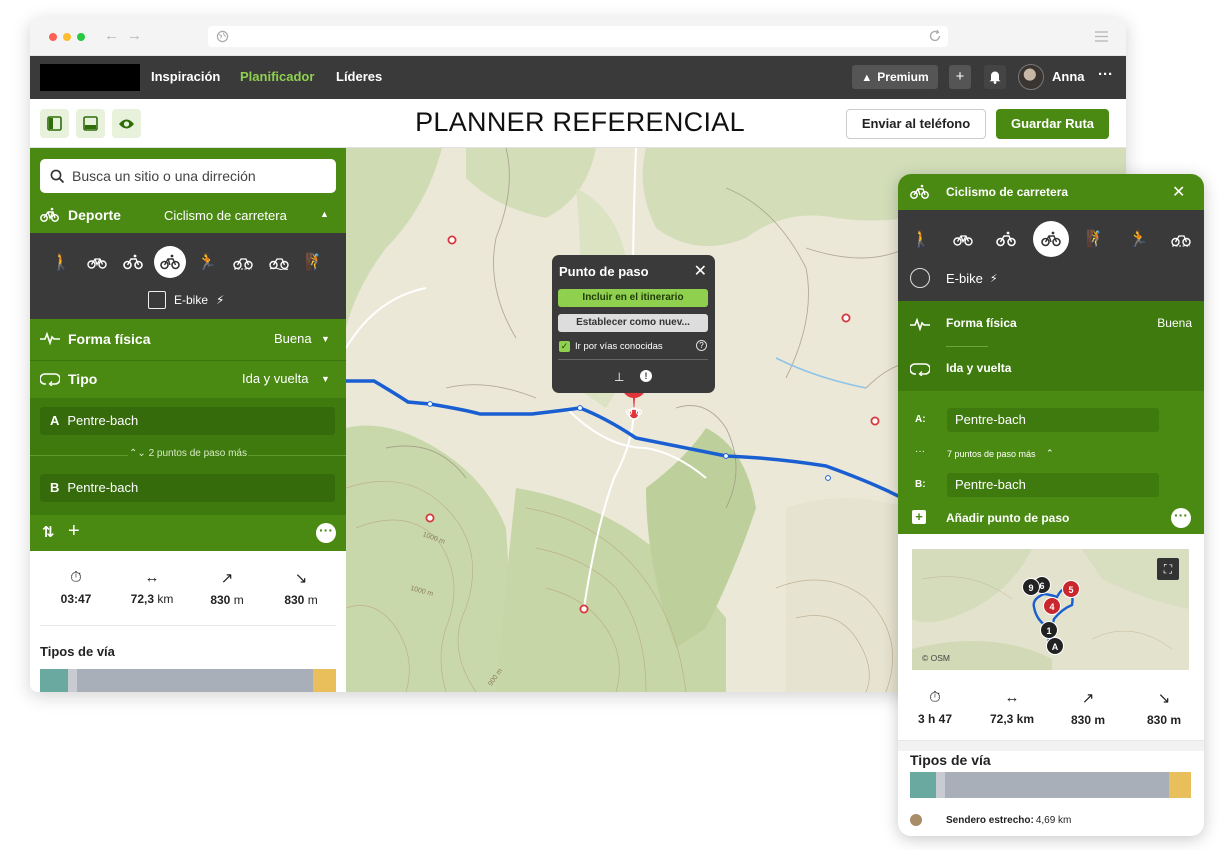 The width and height of the screenshot is (1224, 850). I want to click on ebike-radio, so click(920, 278).